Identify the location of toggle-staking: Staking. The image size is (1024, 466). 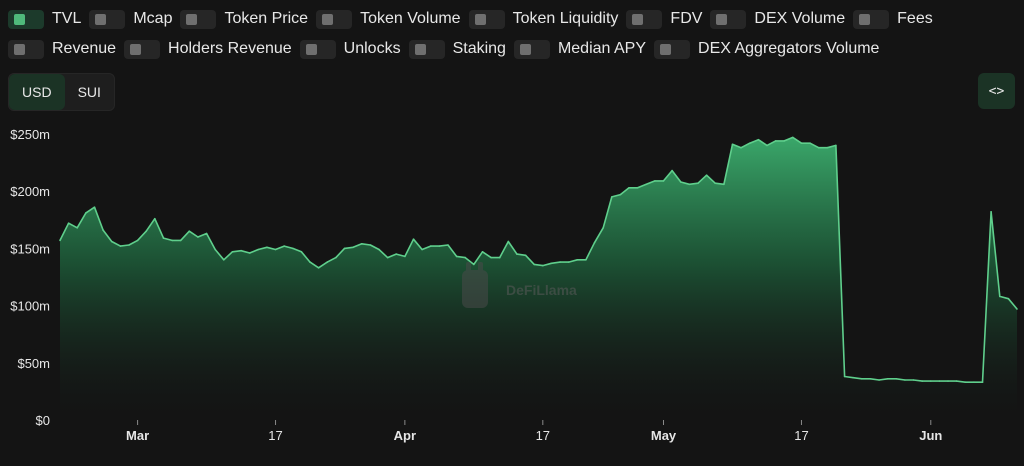
(457, 49).